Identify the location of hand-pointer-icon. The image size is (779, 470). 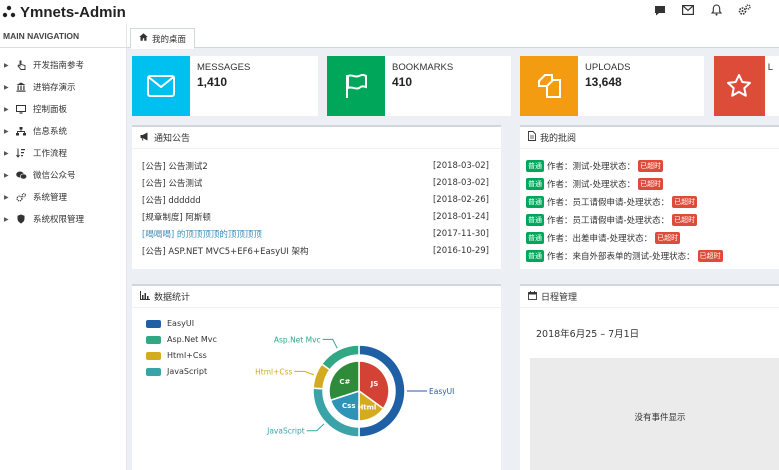
(21, 65).